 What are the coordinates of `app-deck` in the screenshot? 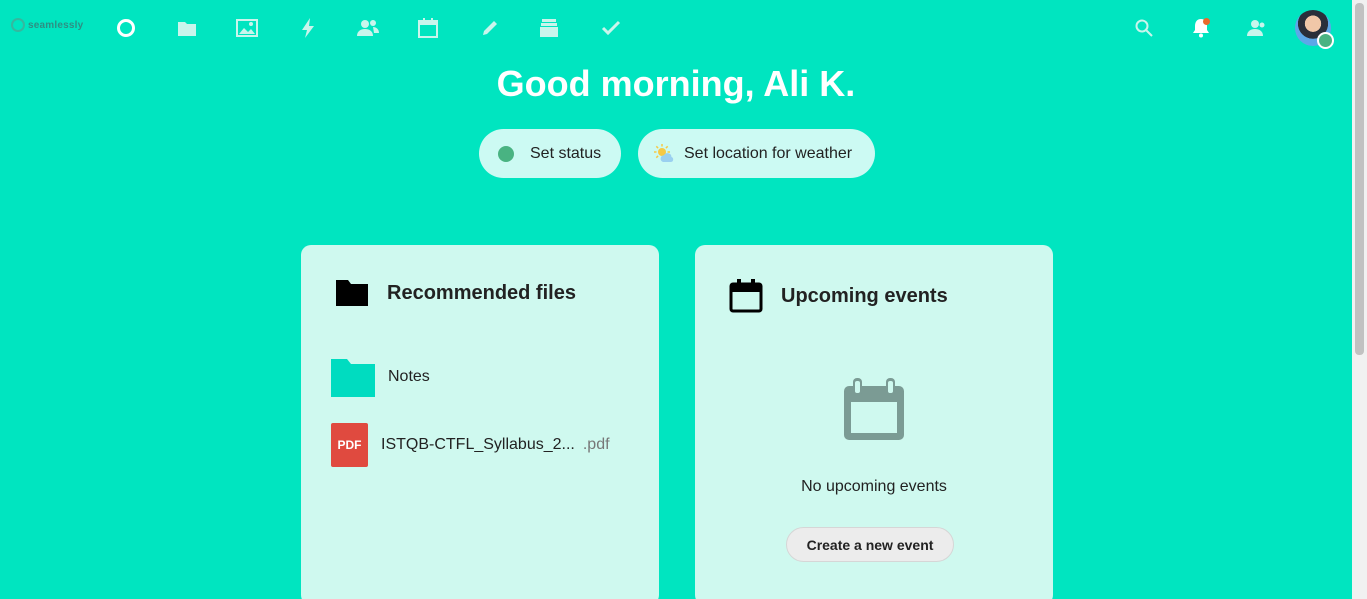 It's located at (549, 28).